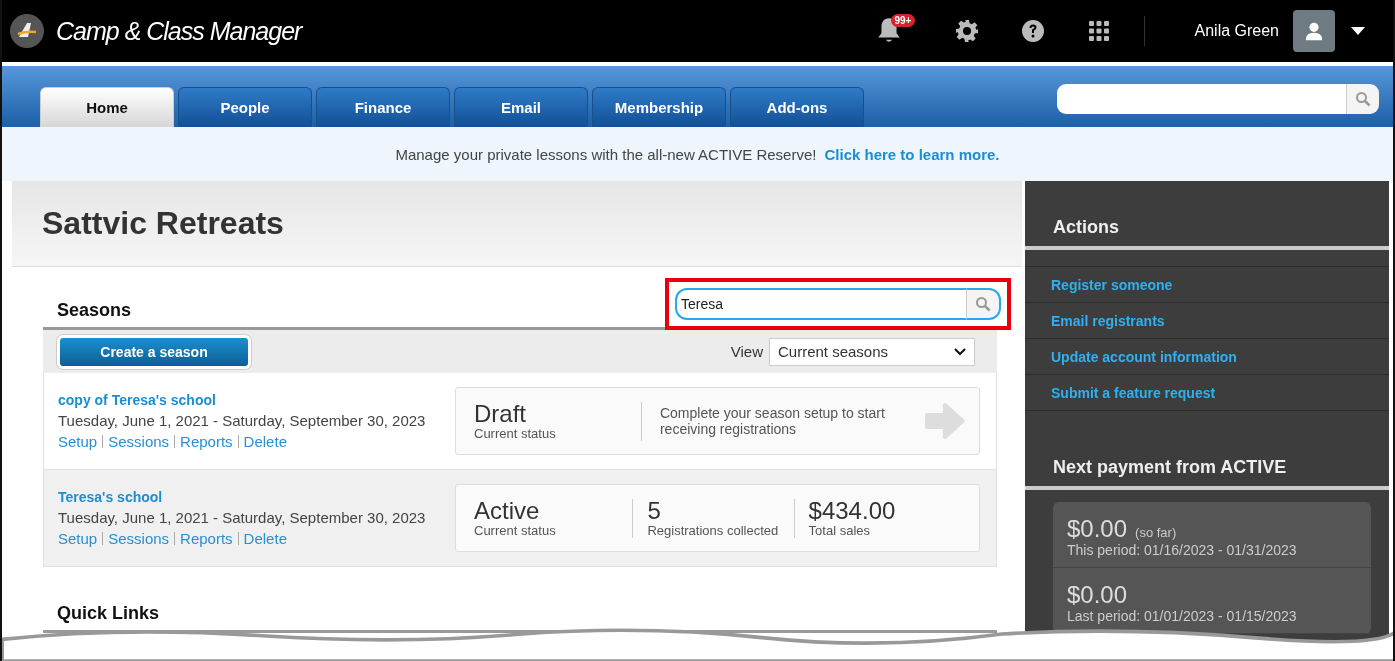 The height and width of the screenshot is (661, 1395). Describe the element at coordinates (839, 530) in the screenshot. I see `total-sales-label: Total sales` at that location.